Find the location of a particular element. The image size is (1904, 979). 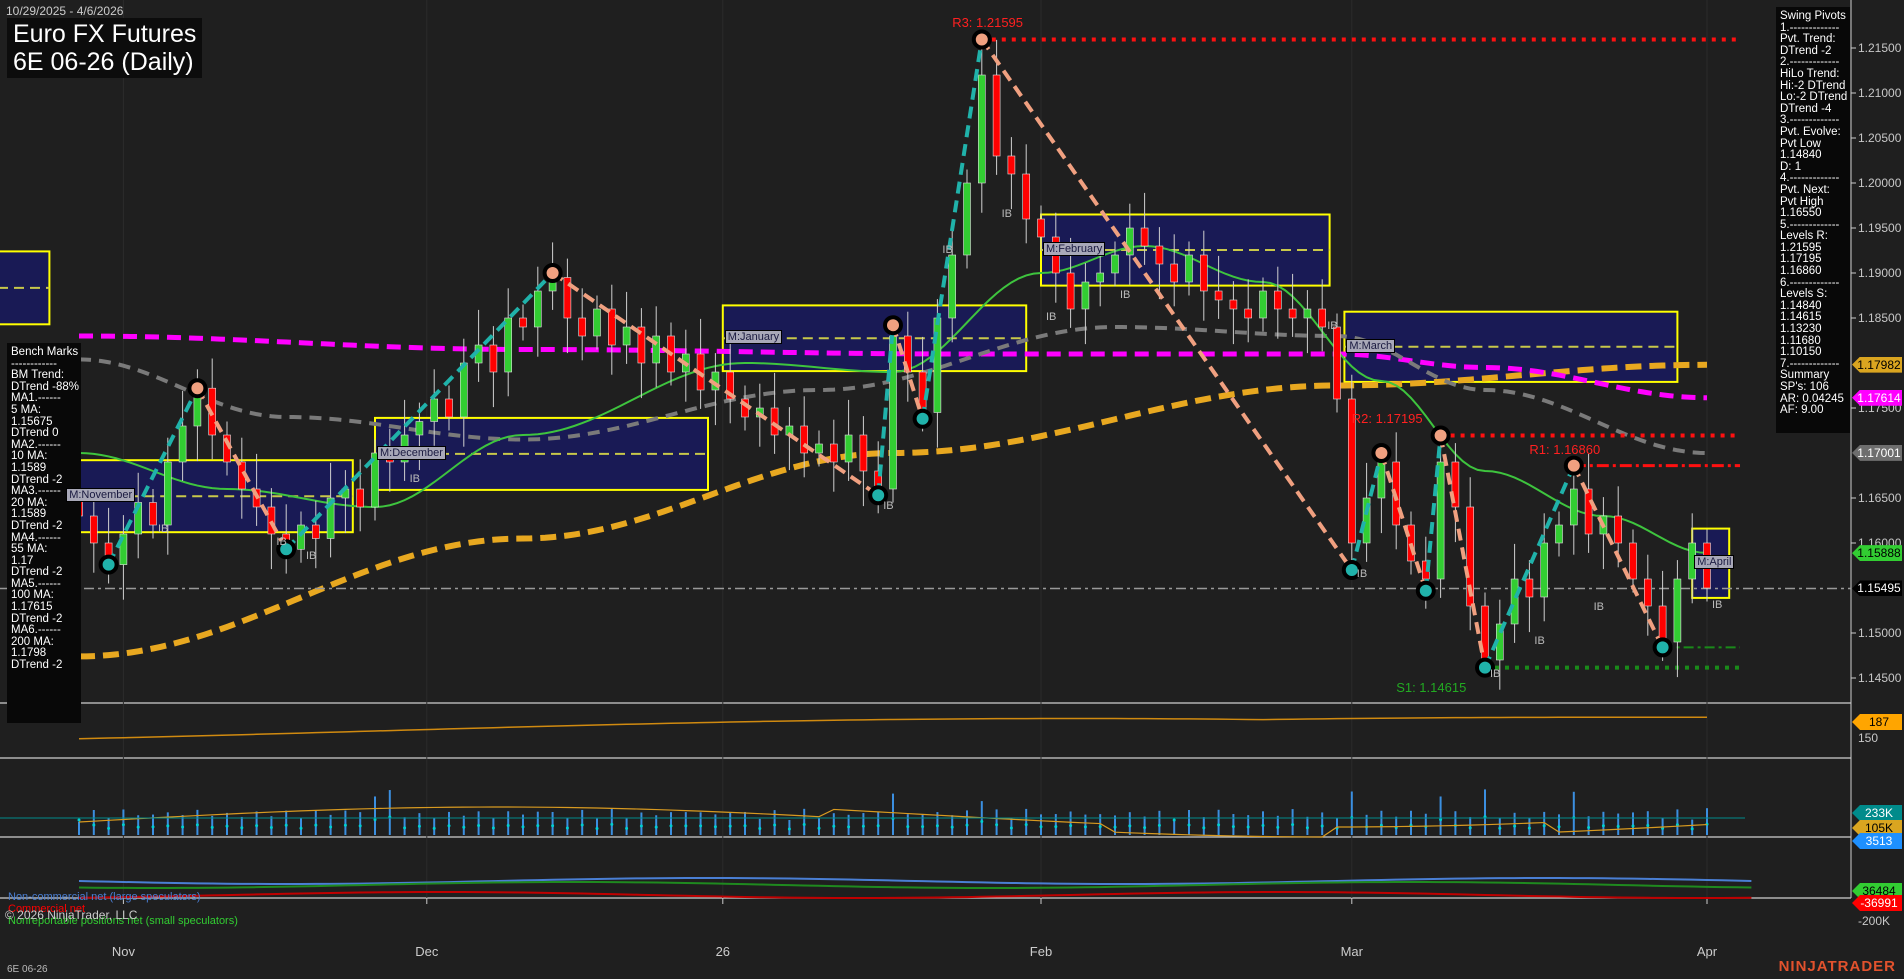

cot-badge: -36991 is located at coordinates (1877, 903).